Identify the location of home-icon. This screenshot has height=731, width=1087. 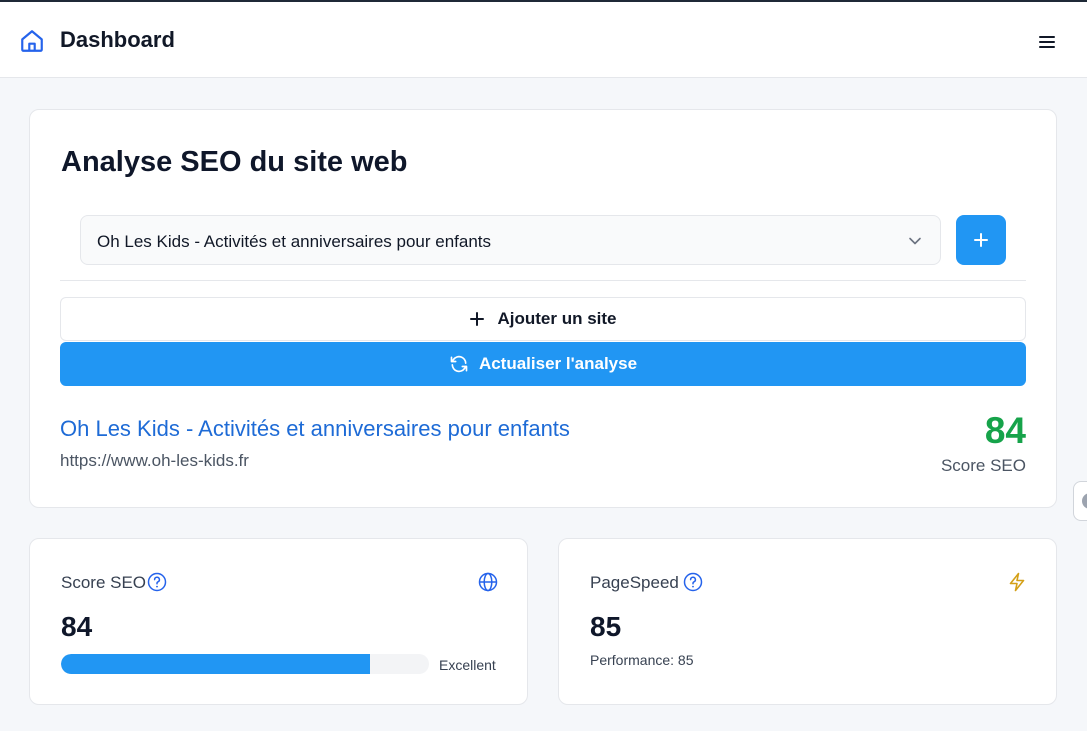
(32, 41).